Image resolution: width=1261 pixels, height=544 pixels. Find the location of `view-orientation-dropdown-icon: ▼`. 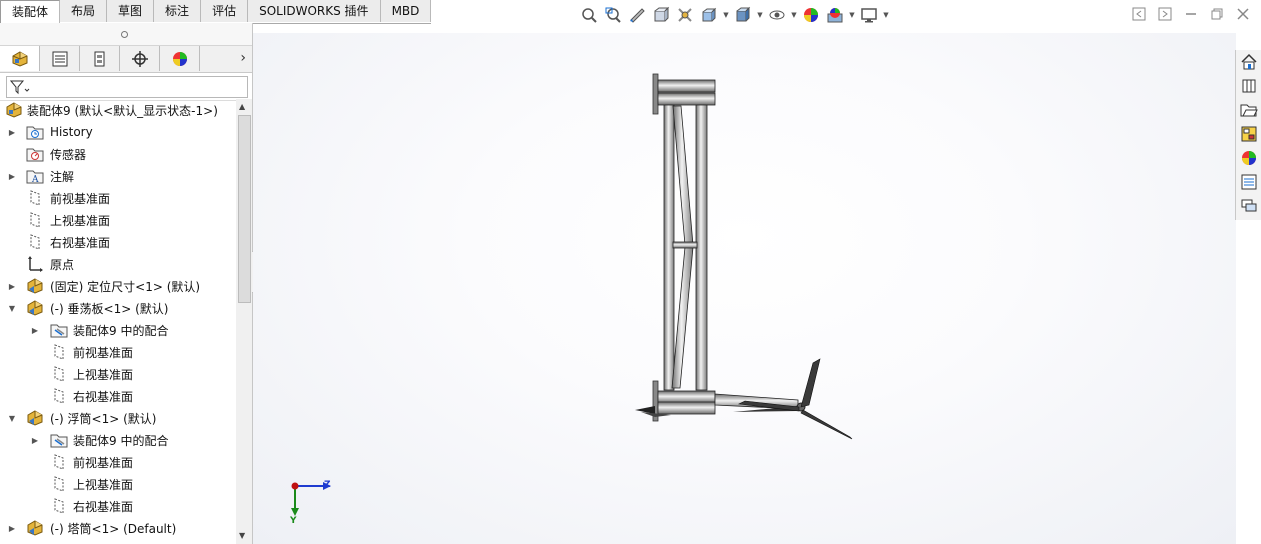

view-orientation-dropdown-icon: ▼ is located at coordinates (726, 15).